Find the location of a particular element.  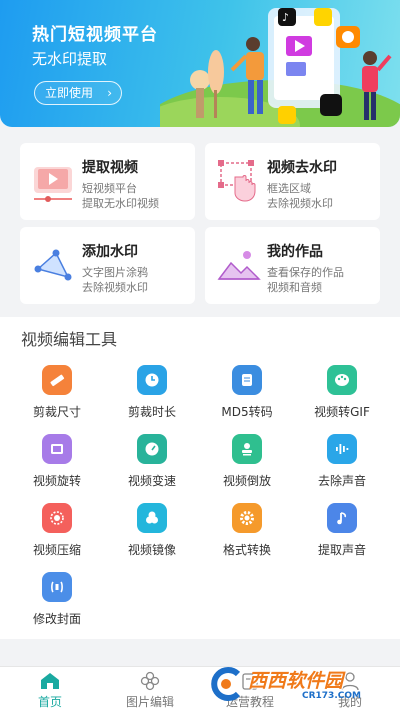

tool-compress: 视频压缩 is located at coordinates (57, 534).